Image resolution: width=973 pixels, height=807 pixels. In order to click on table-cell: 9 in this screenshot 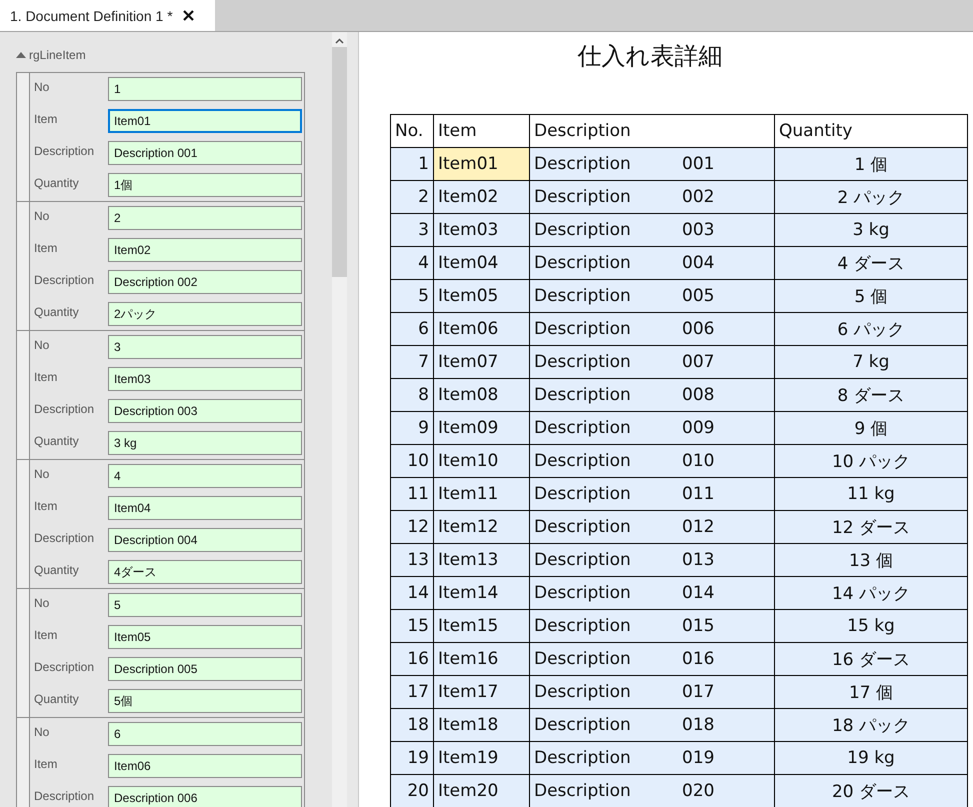, I will do `click(412, 428)`.